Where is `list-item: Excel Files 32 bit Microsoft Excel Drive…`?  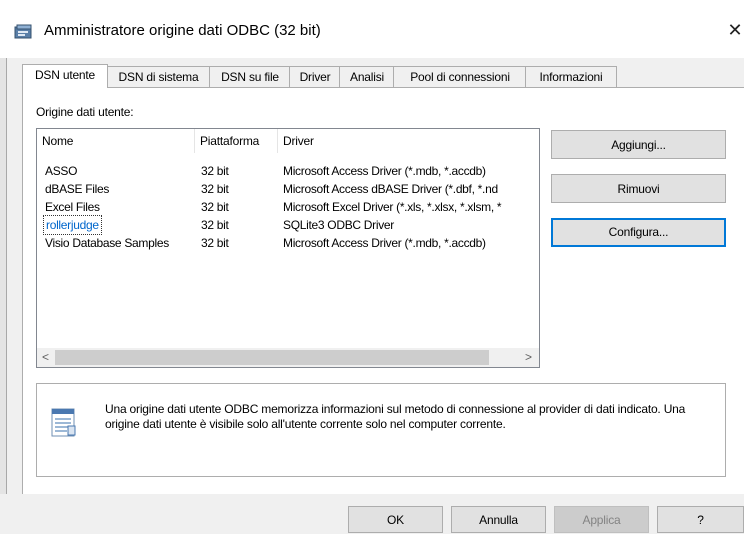
list-item: Excel Files 32 bit Microsoft Excel Drive… is located at coordinates (288, 207).